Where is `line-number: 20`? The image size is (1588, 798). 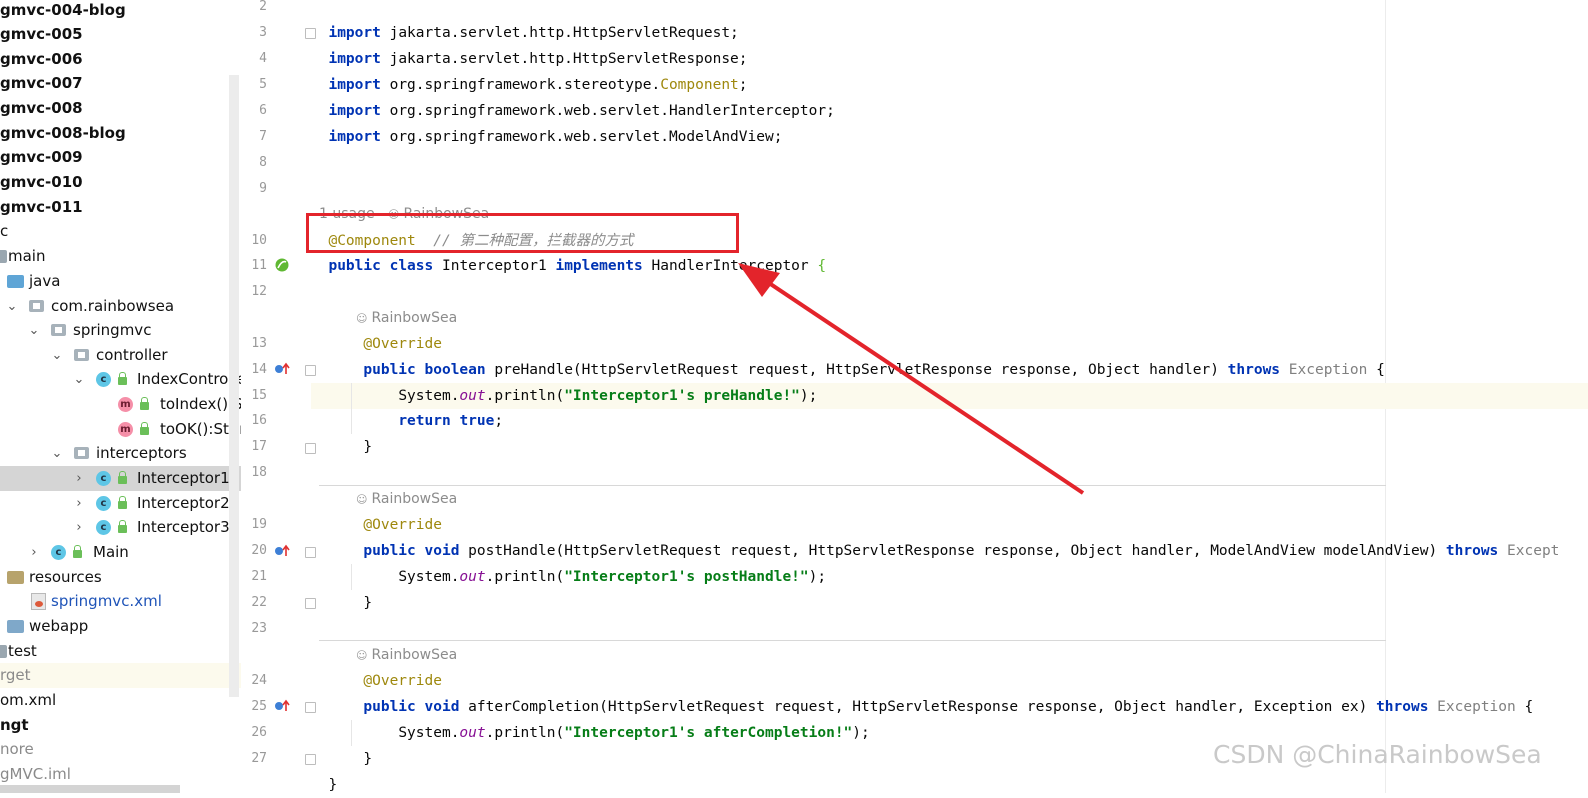 line-number: 20 is located at coordinates (259, 550).